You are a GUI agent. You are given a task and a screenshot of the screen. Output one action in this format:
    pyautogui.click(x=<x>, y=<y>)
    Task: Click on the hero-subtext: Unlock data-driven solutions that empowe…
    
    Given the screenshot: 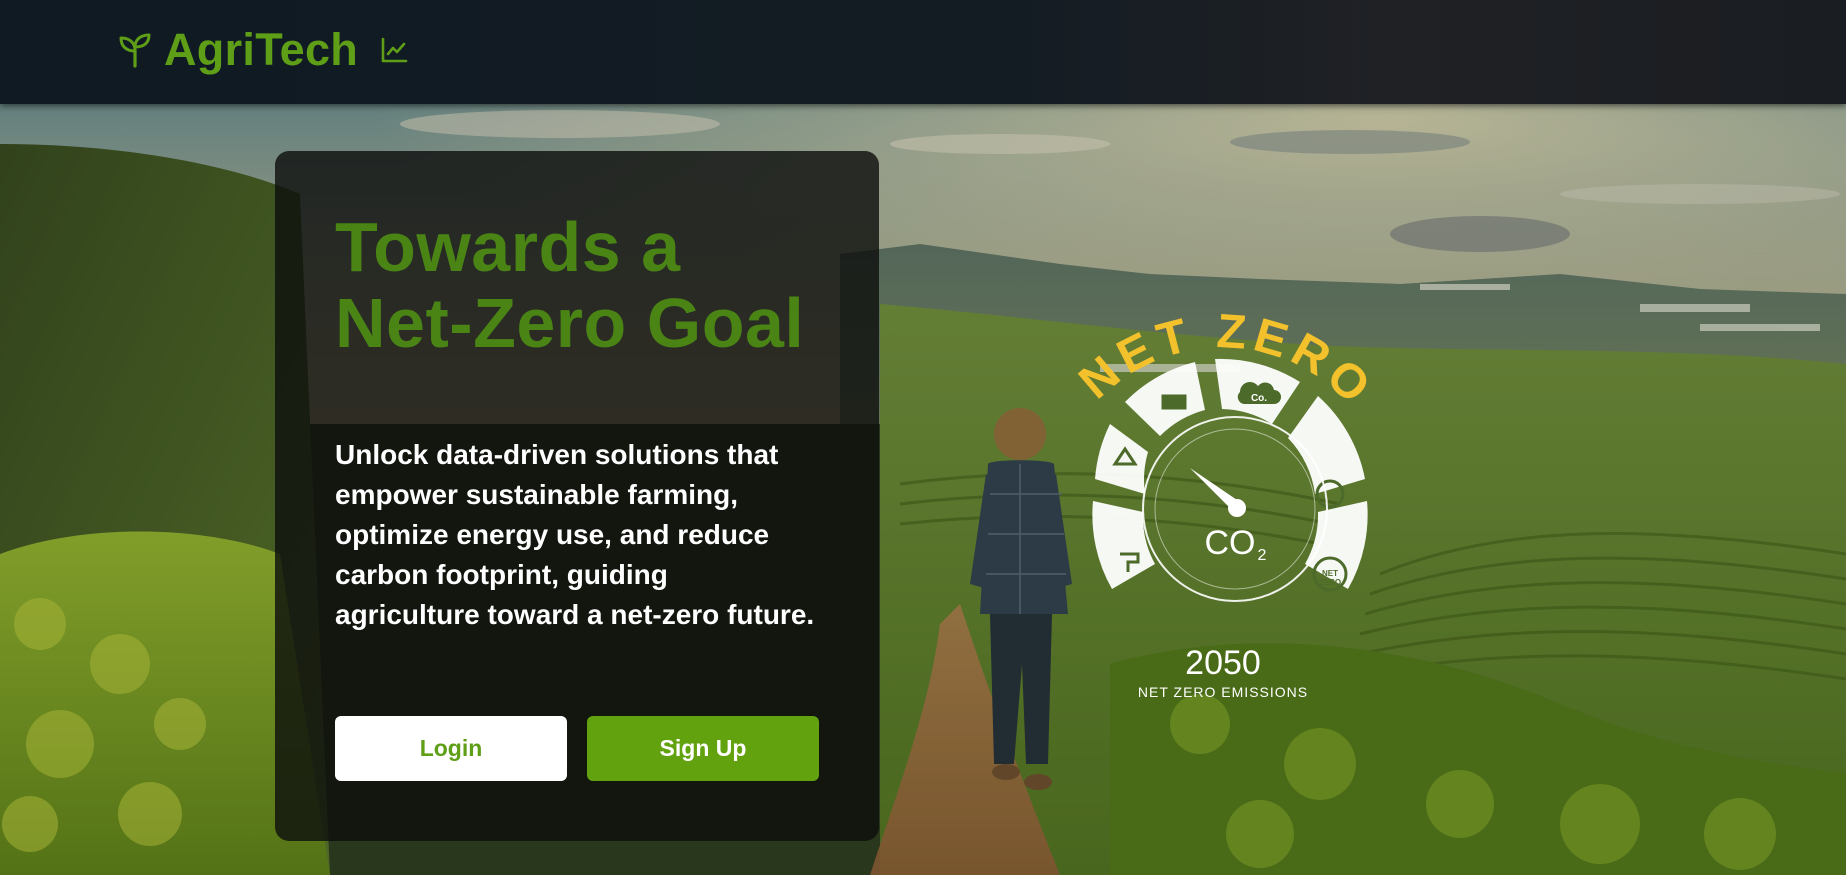 What is the action you would take?
    pyautogui.click(x=575, y=534)
    